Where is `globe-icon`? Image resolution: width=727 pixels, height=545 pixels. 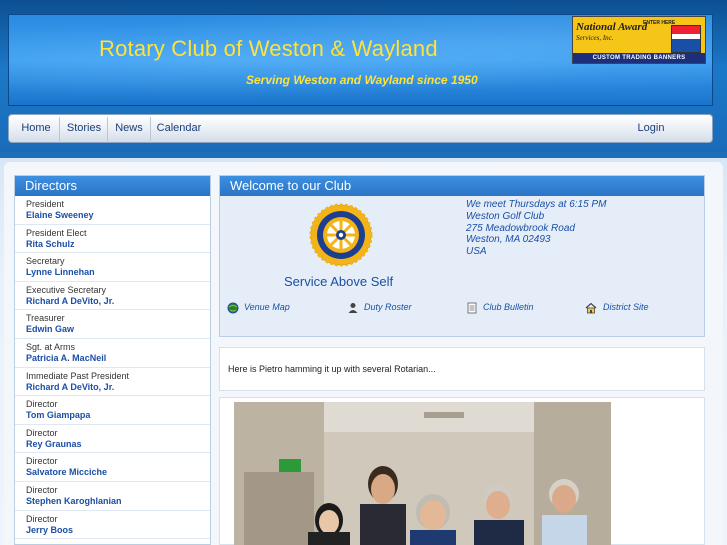 globe-icon is located at coordinates (233, 308).